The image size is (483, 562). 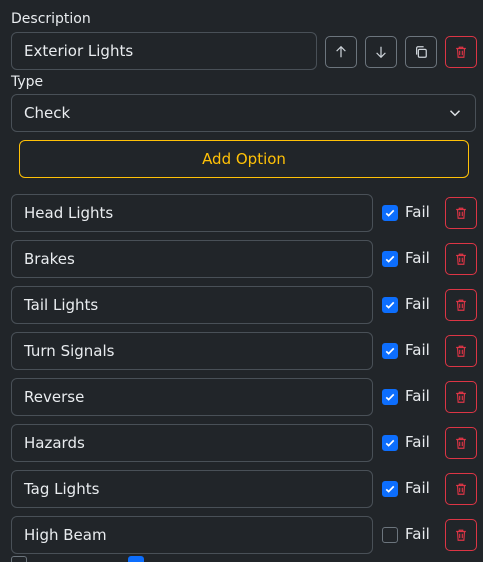 I want to click on option-row: Reverse Fail, so click(x=241, y=397).